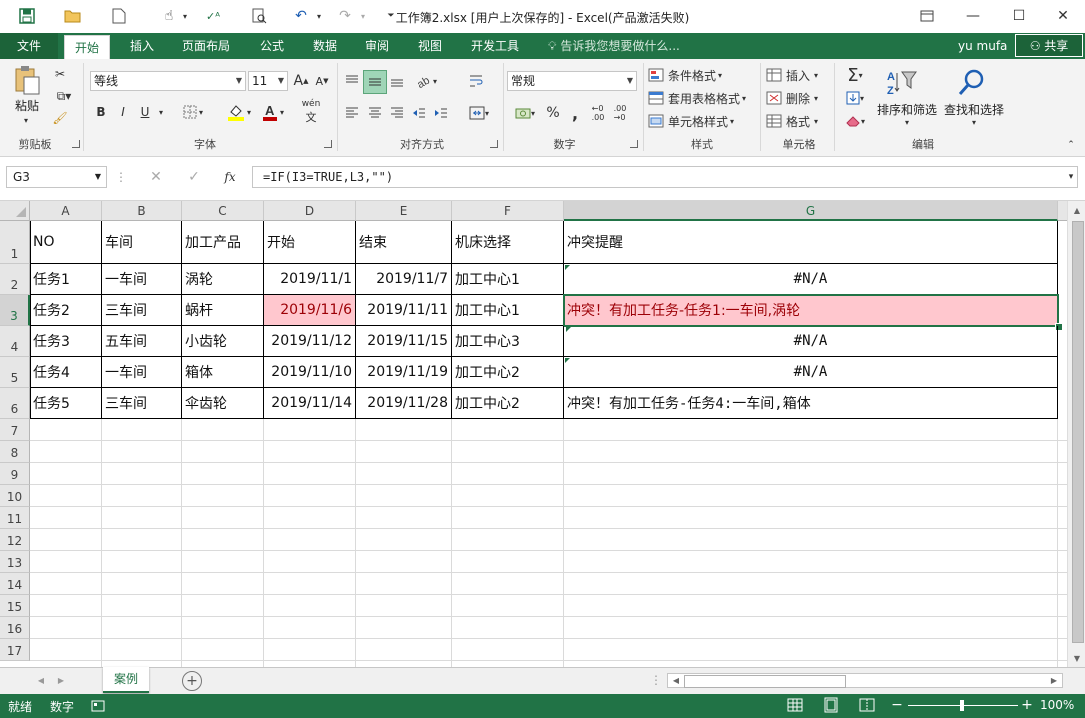 This screenshot has height=718, width=1085. I want to click on cell-c6: 伞齿轮, so click(223, 403).